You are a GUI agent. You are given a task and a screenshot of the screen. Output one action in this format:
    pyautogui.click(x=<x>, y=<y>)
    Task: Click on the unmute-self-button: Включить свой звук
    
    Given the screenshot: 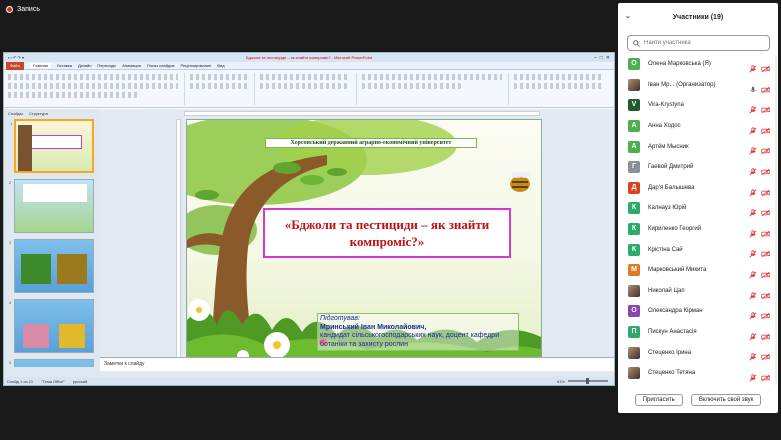 What is the action you would take?
    pyautogui.click(x=726, y=400)
    